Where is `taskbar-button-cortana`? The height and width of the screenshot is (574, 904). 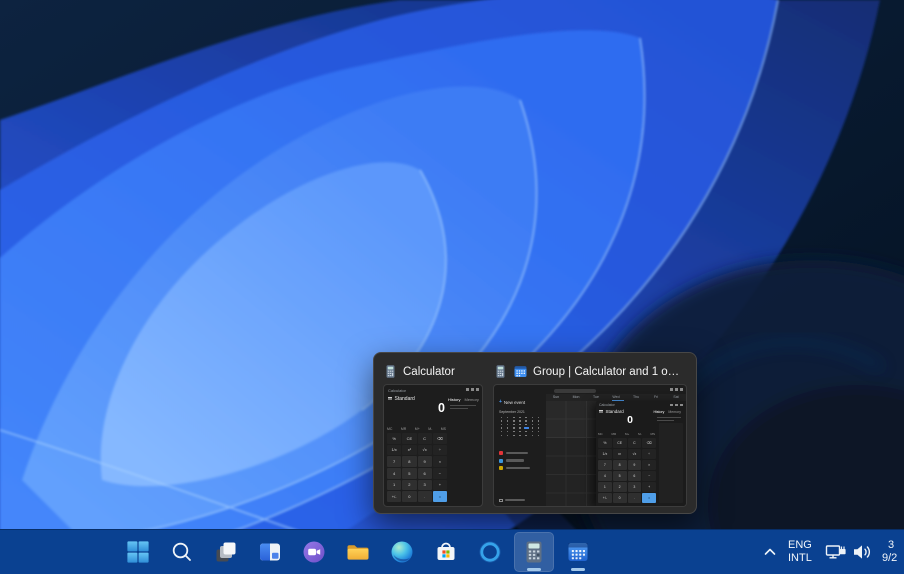
taskbar-button-cortana is located at coordinates (490, 552).